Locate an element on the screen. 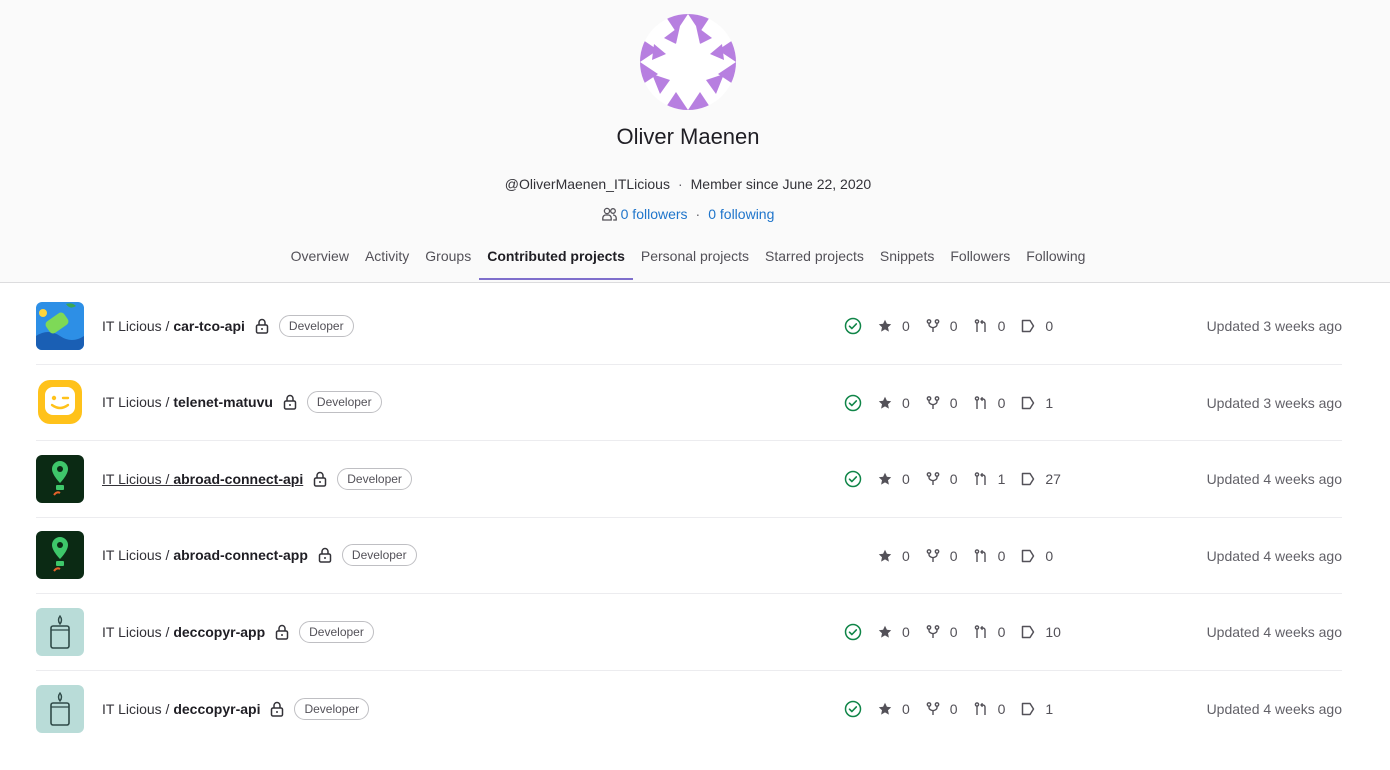  project-link: IT Licious / telenet-matuvu is located at coordinates (187, 402).